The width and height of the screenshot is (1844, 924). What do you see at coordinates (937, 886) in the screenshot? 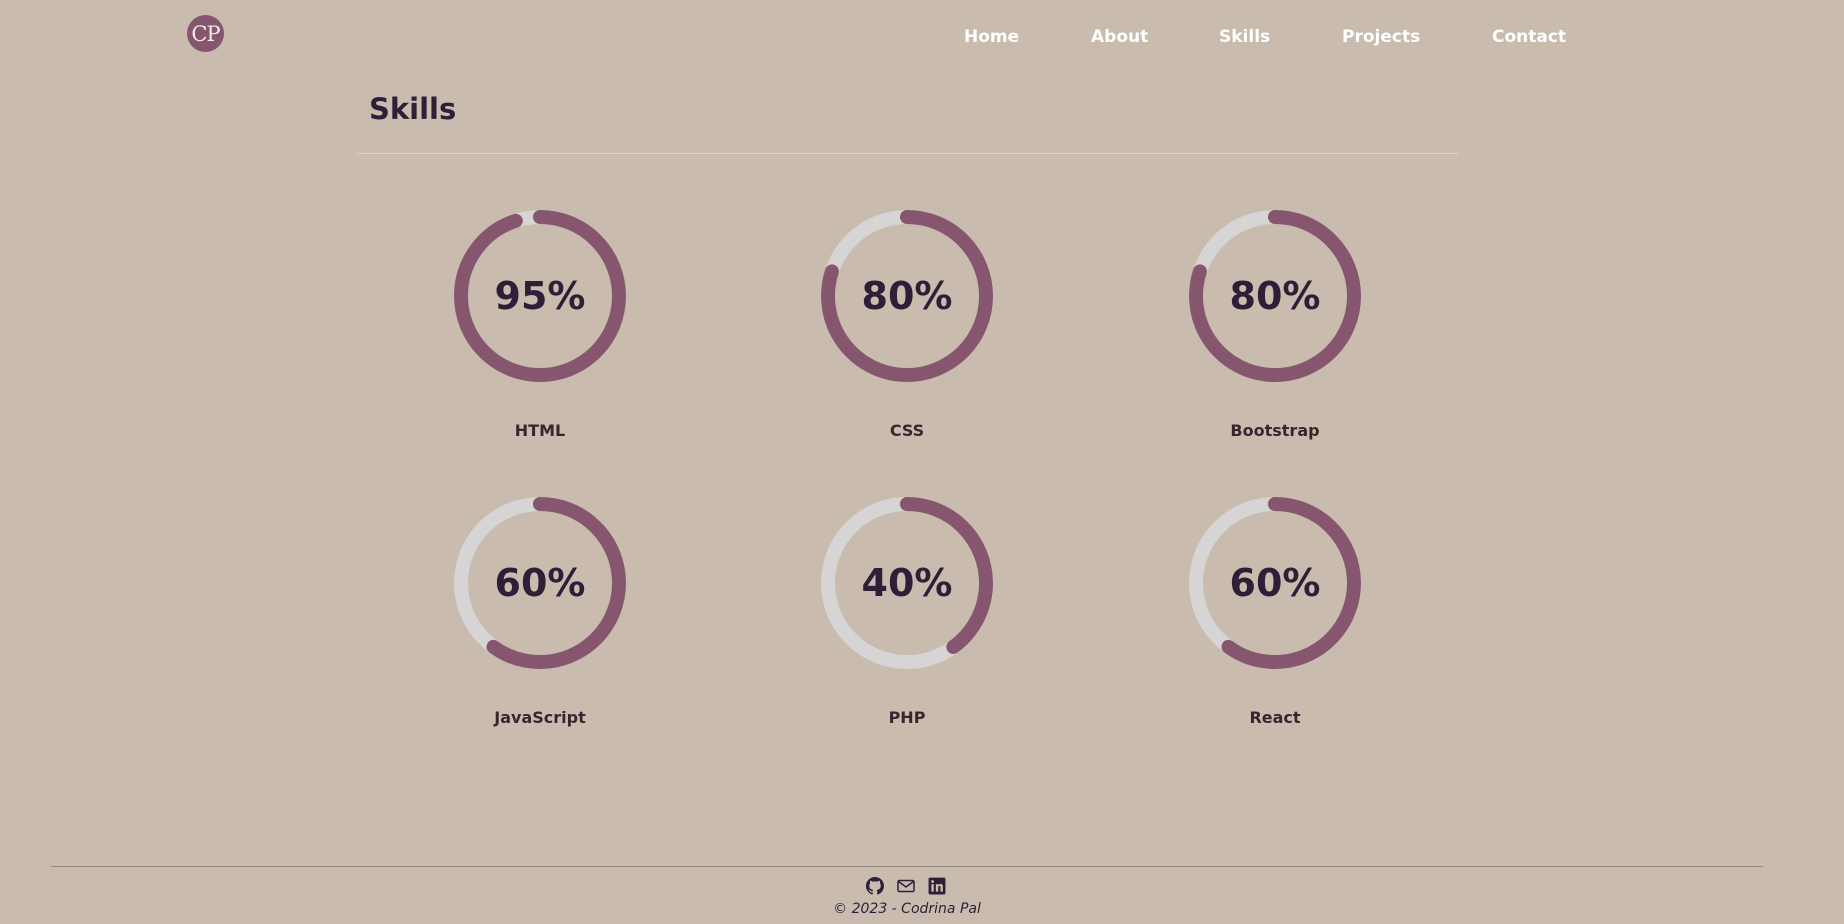
I see `linkedin-icon` at bounding box center [937, 886].